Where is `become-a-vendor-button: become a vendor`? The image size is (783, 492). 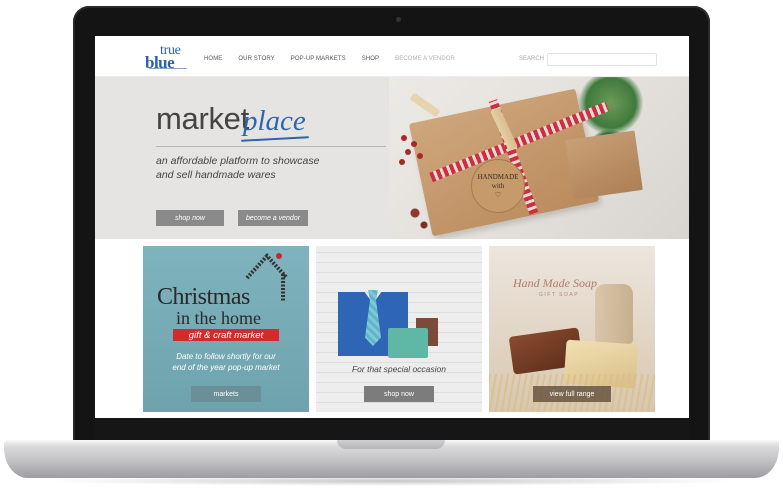
become-a-vendor-button: become a vendor is located at coordinates (273, 218).